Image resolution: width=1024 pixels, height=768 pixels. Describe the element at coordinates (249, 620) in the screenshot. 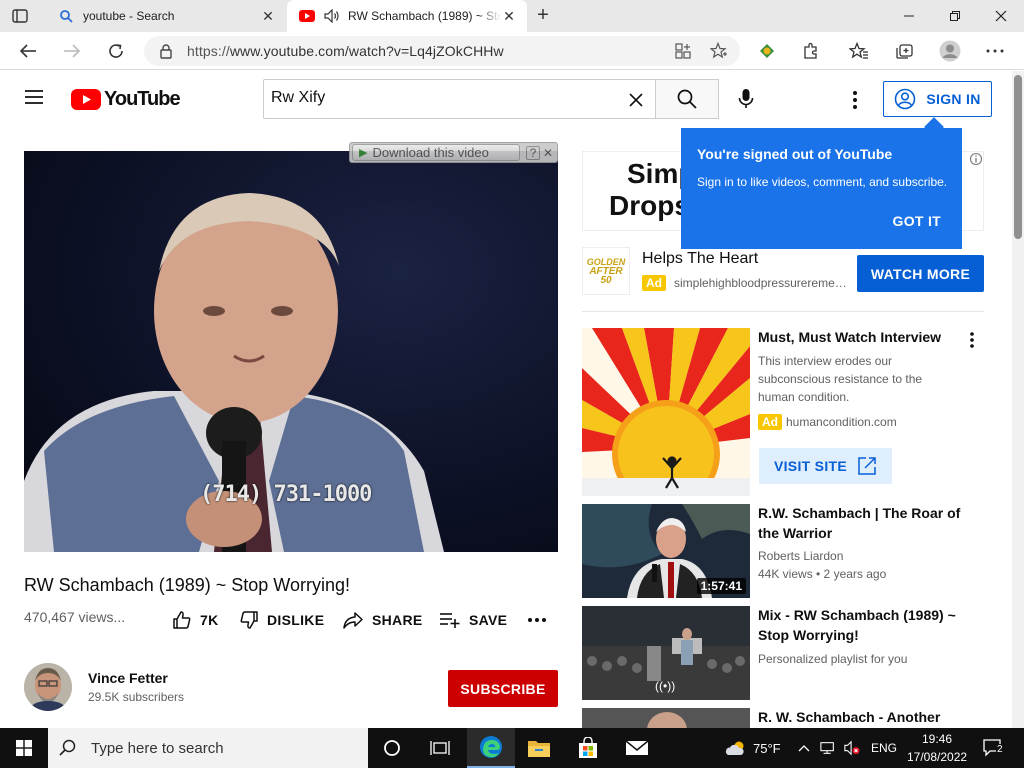

I see `thumbs-down-icon` at that location.